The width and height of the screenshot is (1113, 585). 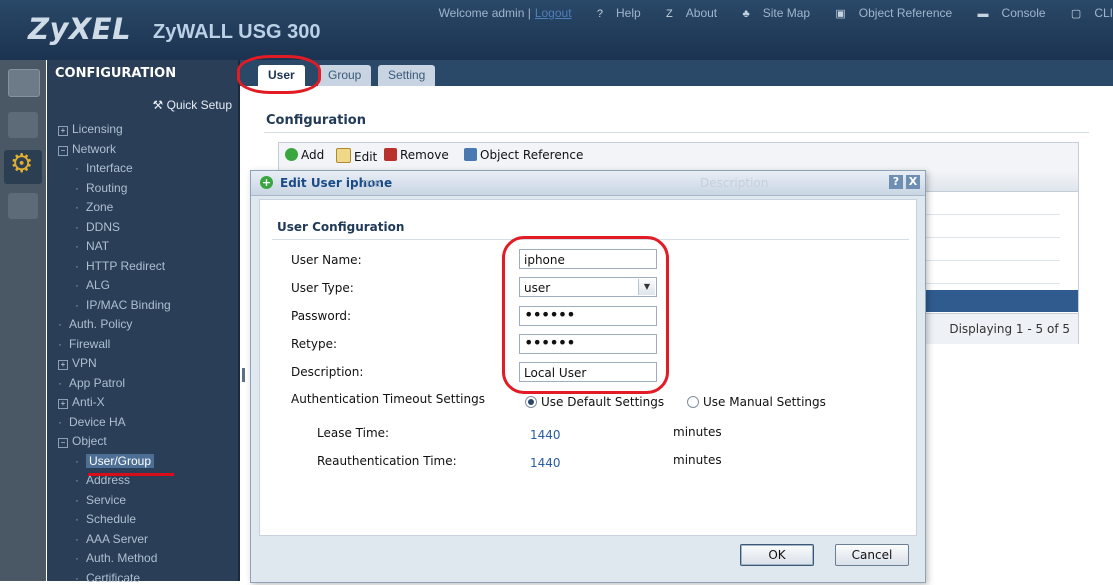 I want to click on nav-item-label: Auth. Policy, so click(x=100, y=324).